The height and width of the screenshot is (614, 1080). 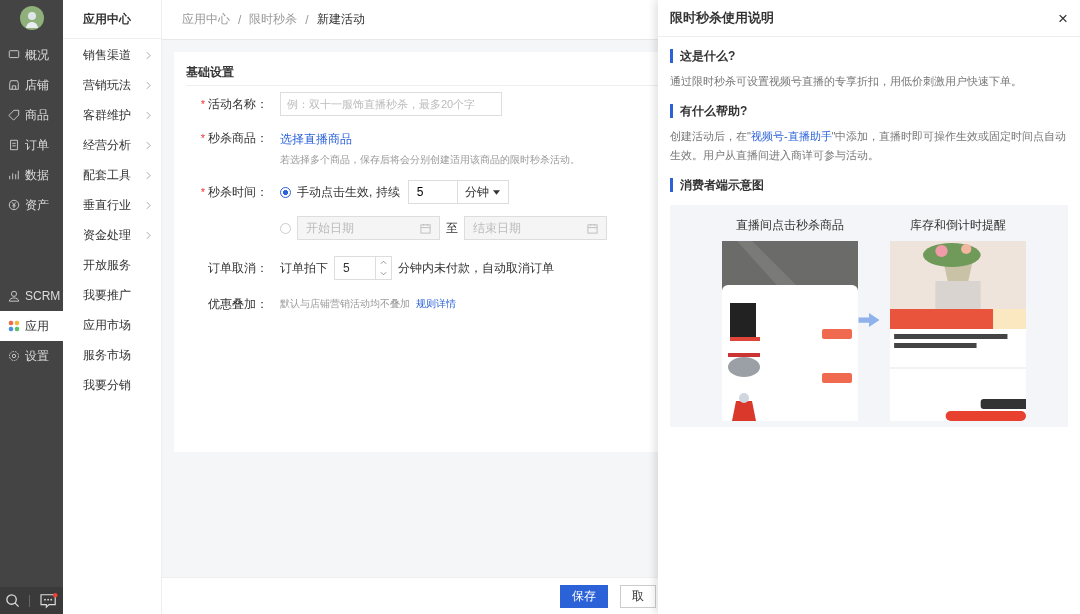 What do you see at coordinates (483, 192) in the screenshot?
I see `unit-select: 分钟` at bounding box center [483, 192].